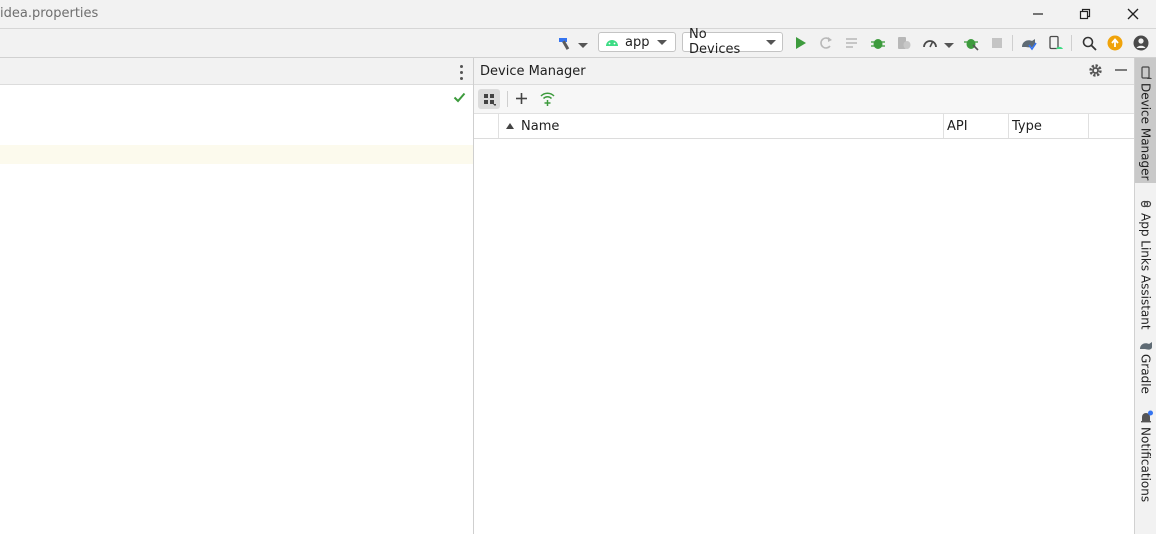 This screenshot has height=534, width=1156. I want to click on account-button, so click(1141, 43).